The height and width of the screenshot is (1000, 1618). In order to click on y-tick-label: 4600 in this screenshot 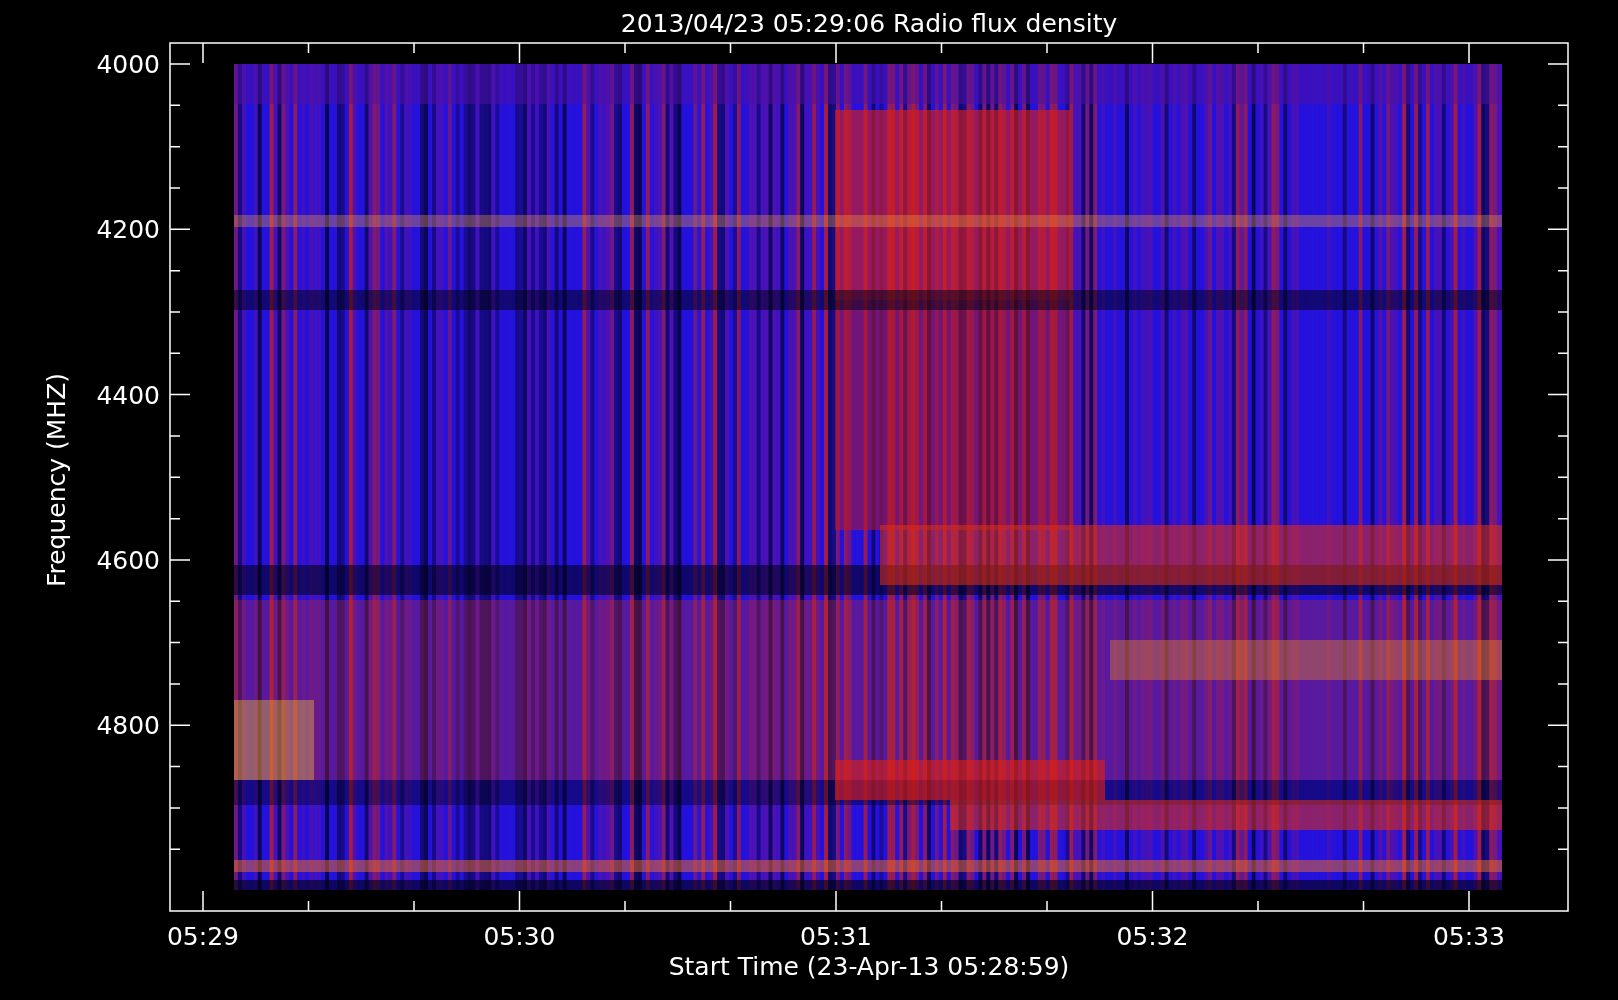, I will do `click(128, 560)`.